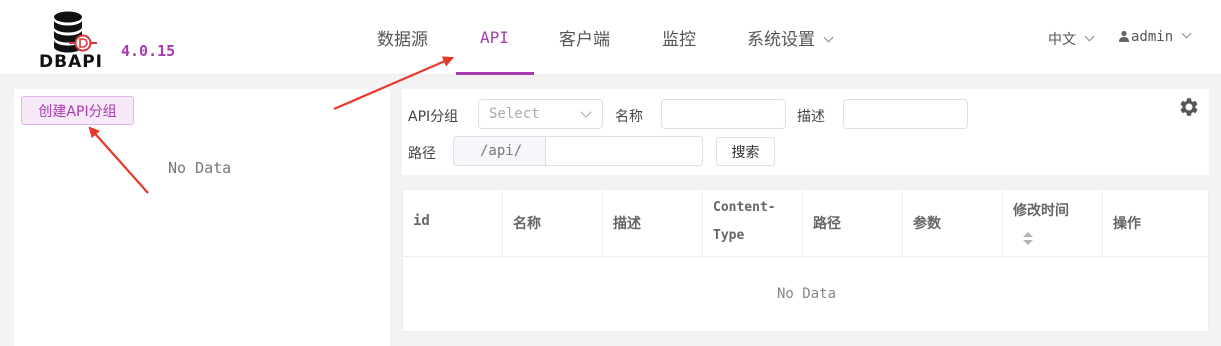 This screenshot has width=1221, height=346. Describe the element at coordinates (723, 114) in the screenshot. I see `name-input` at that location.